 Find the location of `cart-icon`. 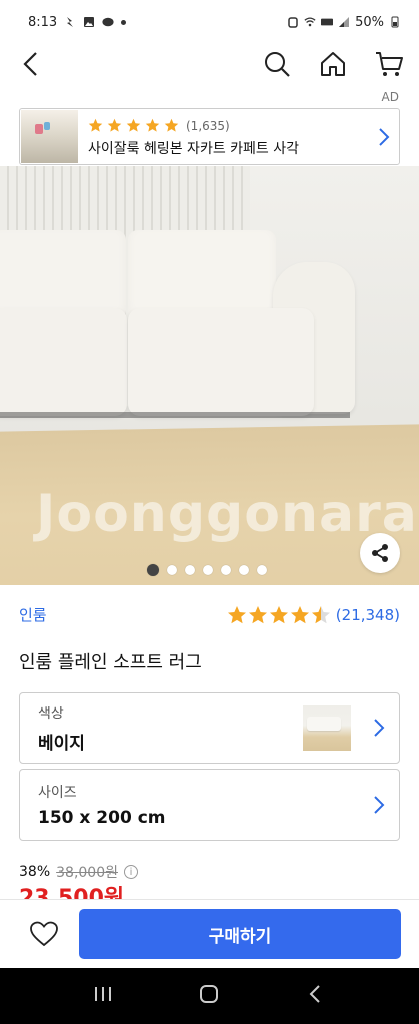

cart-icon is located at coordinates (389, 64).